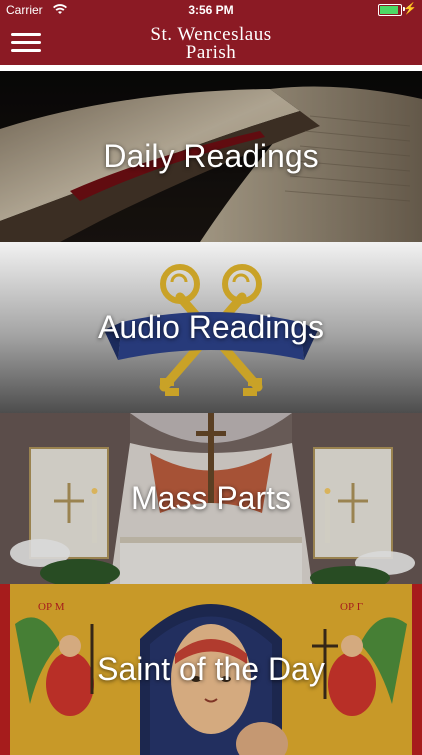 The width and height of the screenshot is (422, 755). I want to click on header-bar: St. Wenceslaus Parish, so click(211, 42).